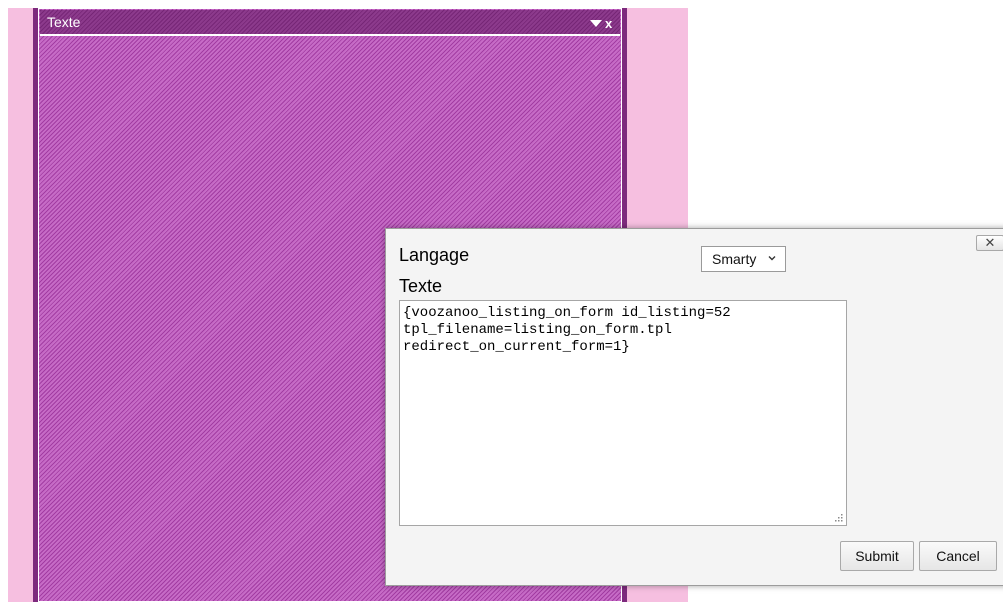 The image size is (1003, 602). What do you see at coordinates (877, 556) in the screenshot?
I see `submit-button: Submit` at bounding box center [877, 556].